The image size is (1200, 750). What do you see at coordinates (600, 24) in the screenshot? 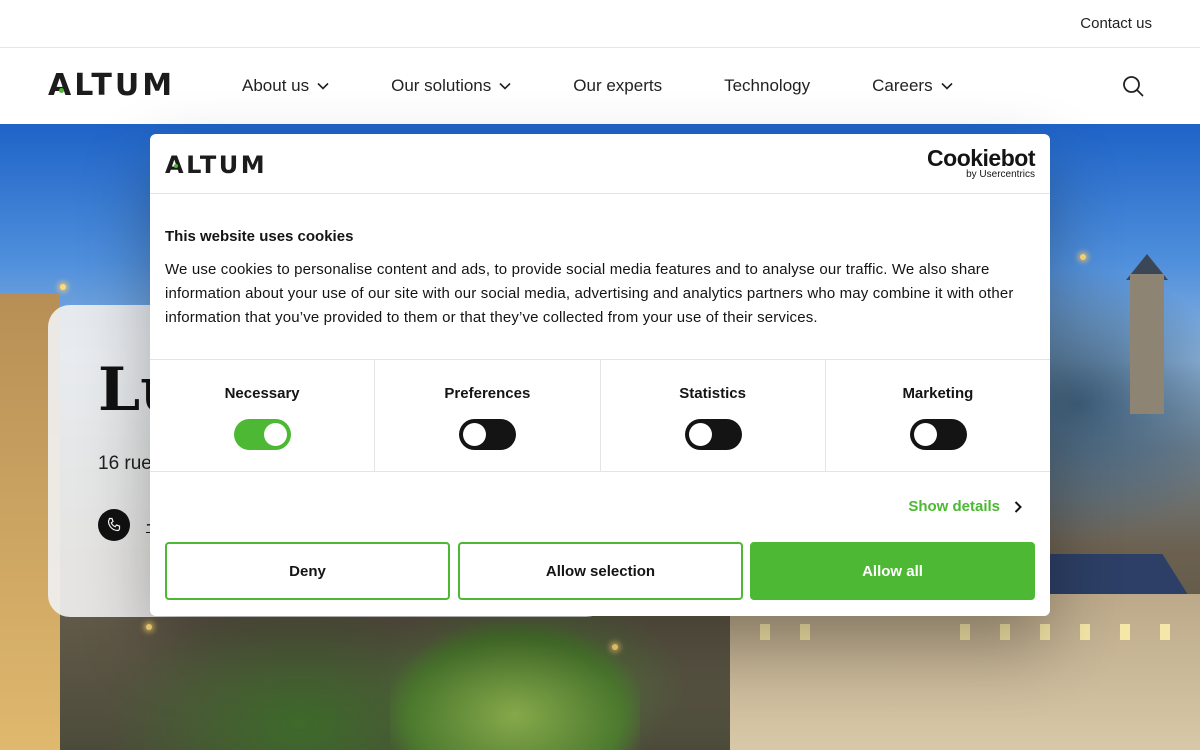
I see `utility-bar: Contact us` at bounding box center [600, 24].